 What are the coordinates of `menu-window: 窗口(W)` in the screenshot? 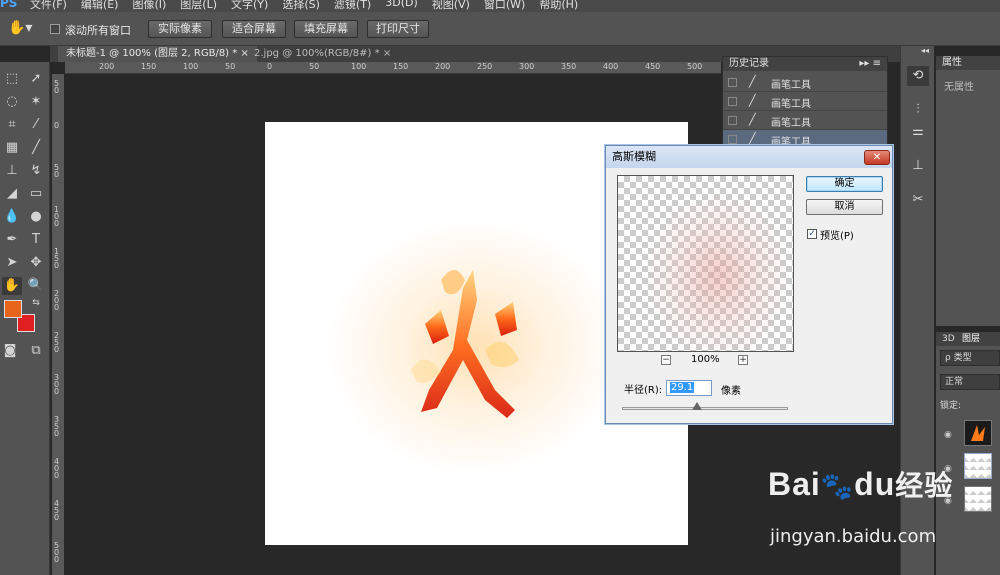 It's located at (504, 6).